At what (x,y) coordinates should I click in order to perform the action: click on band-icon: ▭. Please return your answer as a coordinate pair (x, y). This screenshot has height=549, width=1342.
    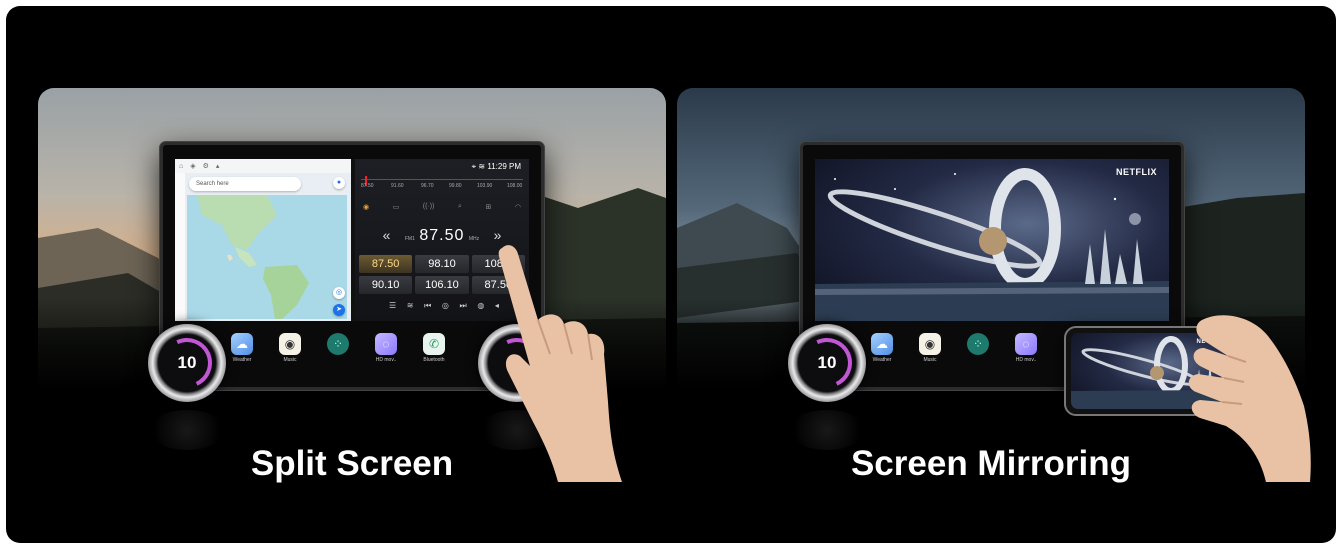
    Looking at the image, I should click on (396, 207).